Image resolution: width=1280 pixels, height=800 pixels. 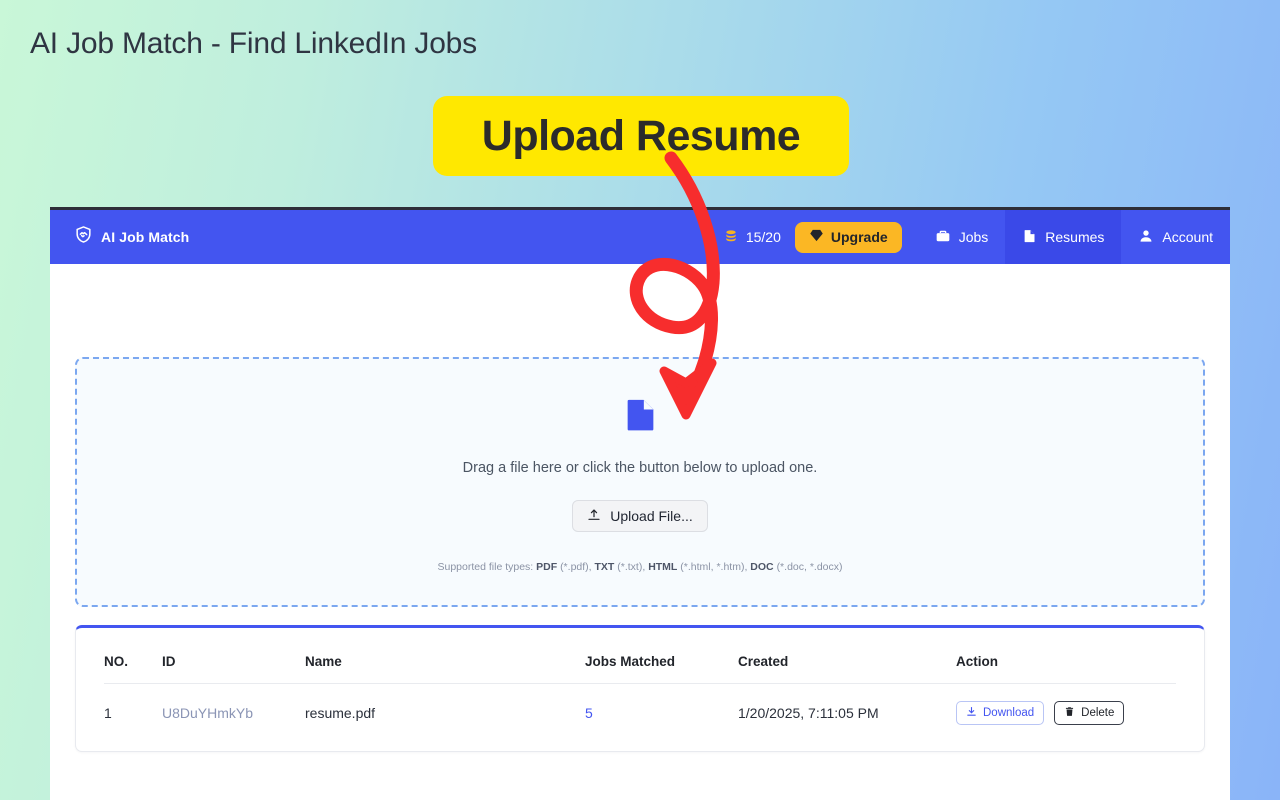 What do you see at coordinates (233, 656) in the screenshot?
I see `column-header-id: ID` at bounding box center [233, 656].